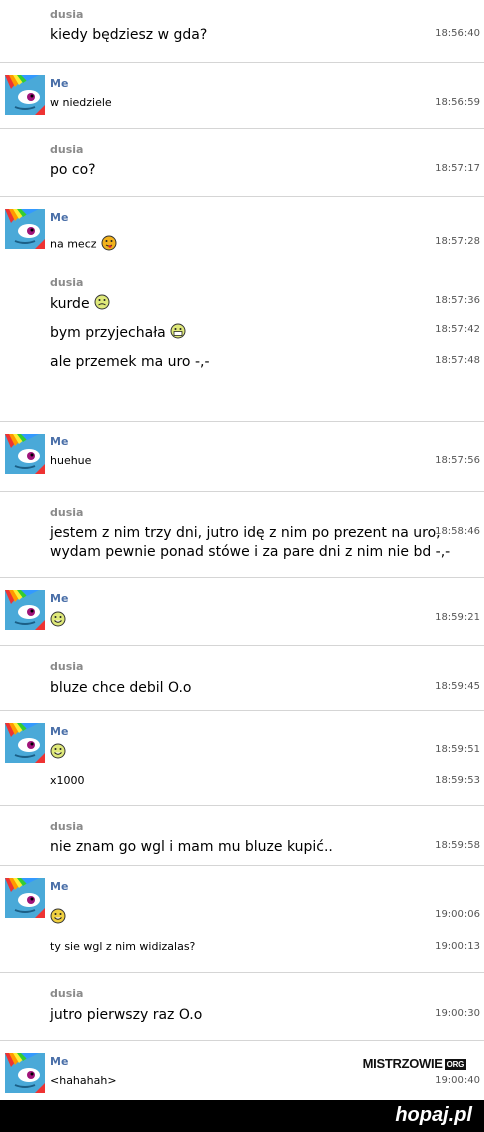 The width and height of the screenshot is (484, 1132). What do you see at coordinates (457, 946) in the screenshot?
I see `timestamp: 19:00:13` at bounding box center [457, 946].